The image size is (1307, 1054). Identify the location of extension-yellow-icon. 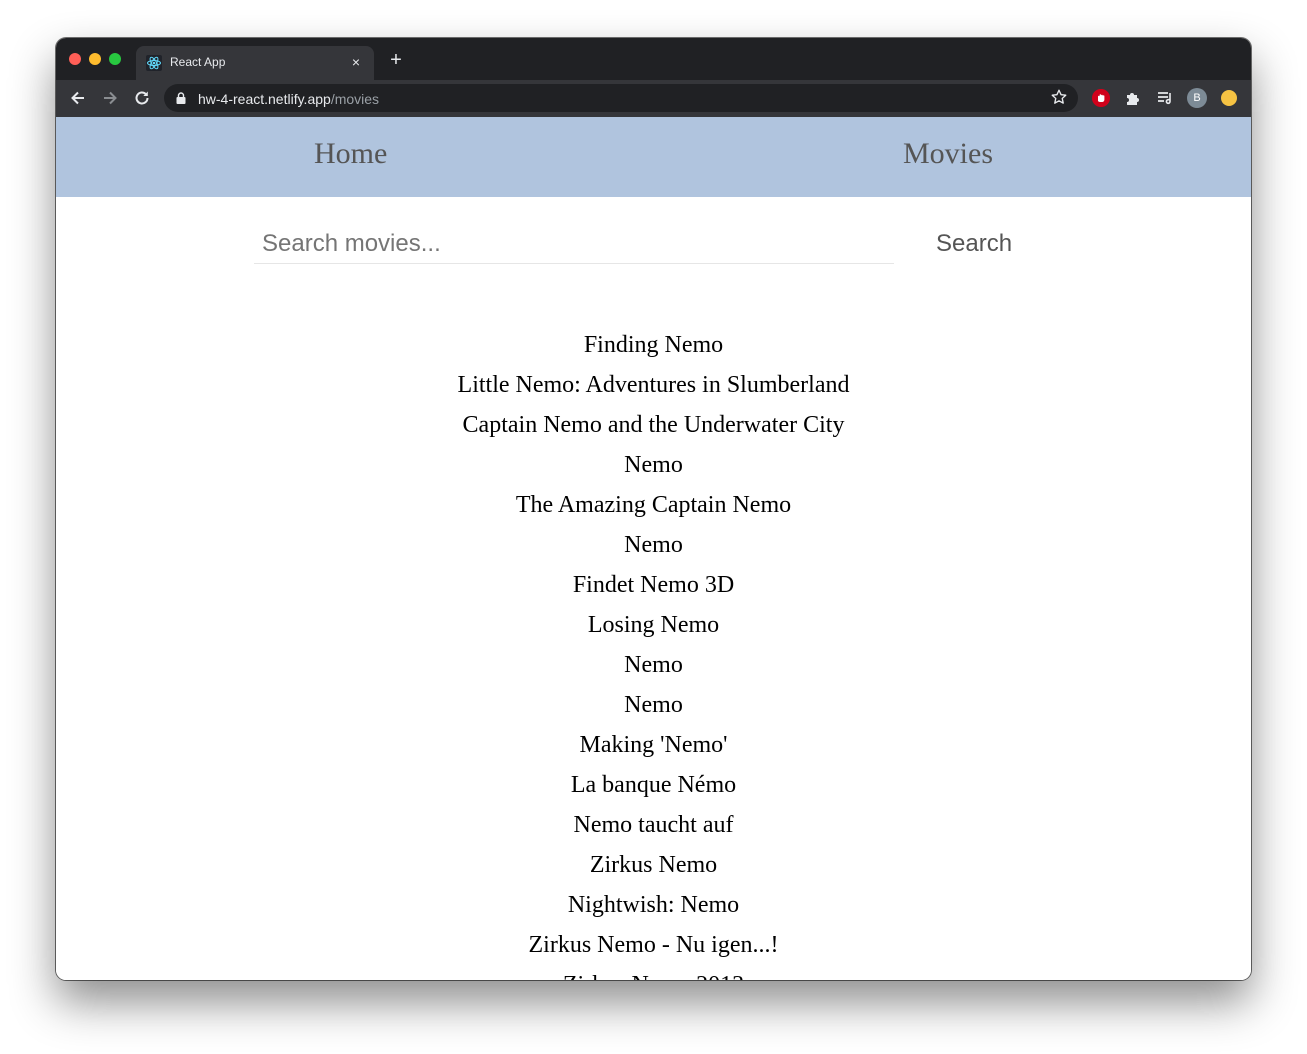
(1229, 98).